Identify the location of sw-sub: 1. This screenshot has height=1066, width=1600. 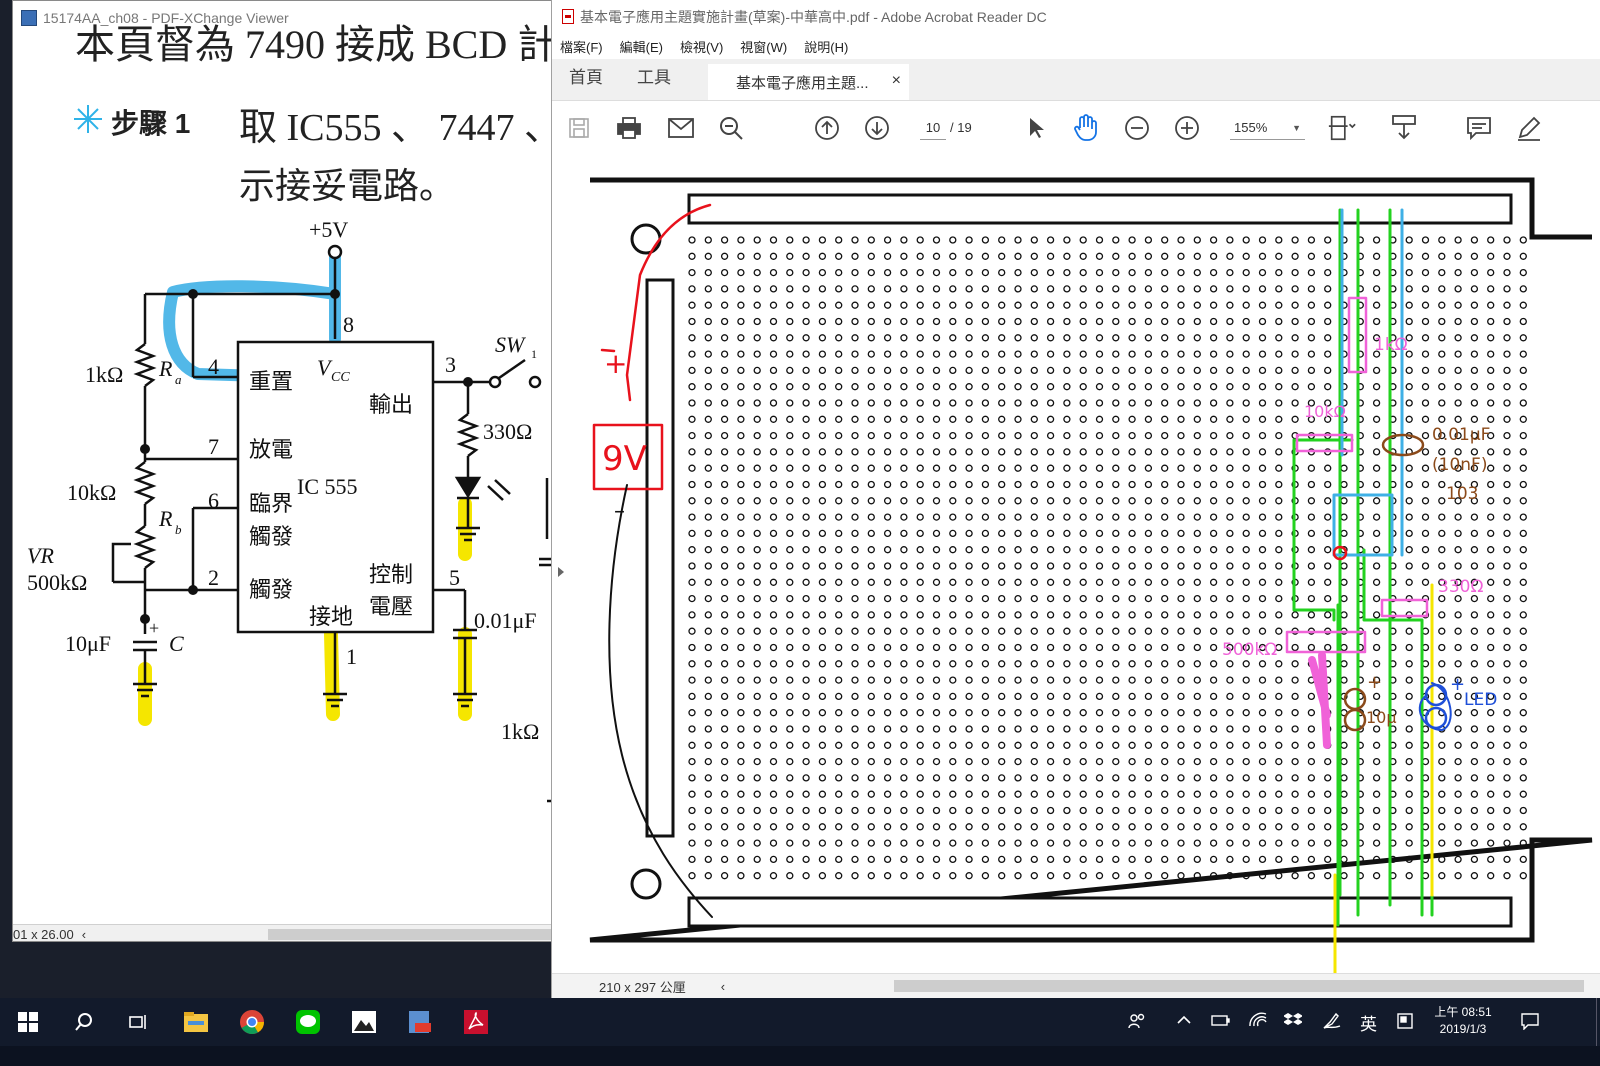
(534, 354).